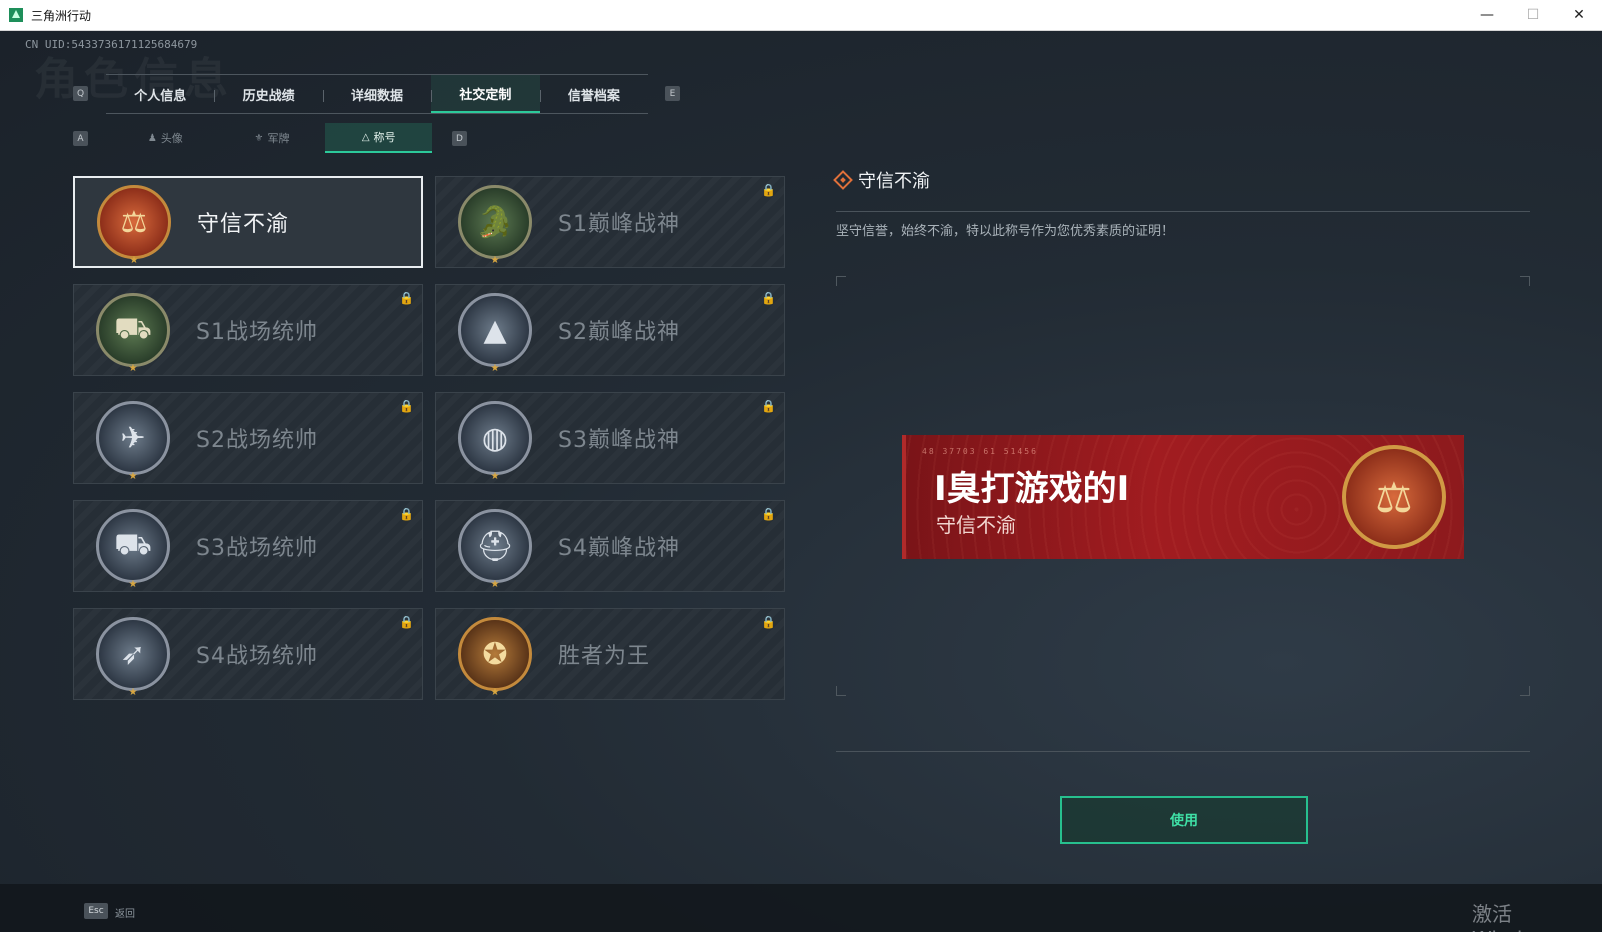 This screenshot has width=1602, height=932. I want to click on triangle-icon: △, so click(365, 137).